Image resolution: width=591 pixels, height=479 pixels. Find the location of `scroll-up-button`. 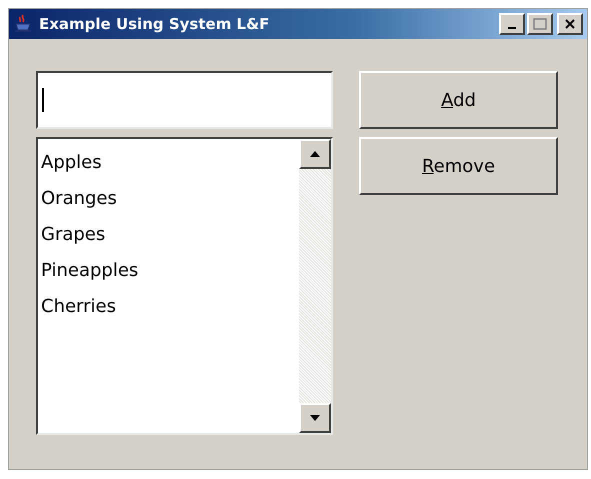

scroll-up-button is located at coordinates (315, 154).